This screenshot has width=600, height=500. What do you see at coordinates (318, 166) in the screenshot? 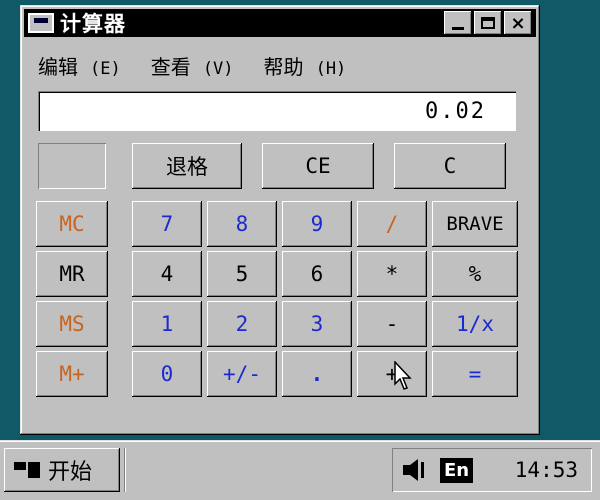
I see `clear-entry-button: CE` at bounding box center [318, 166].